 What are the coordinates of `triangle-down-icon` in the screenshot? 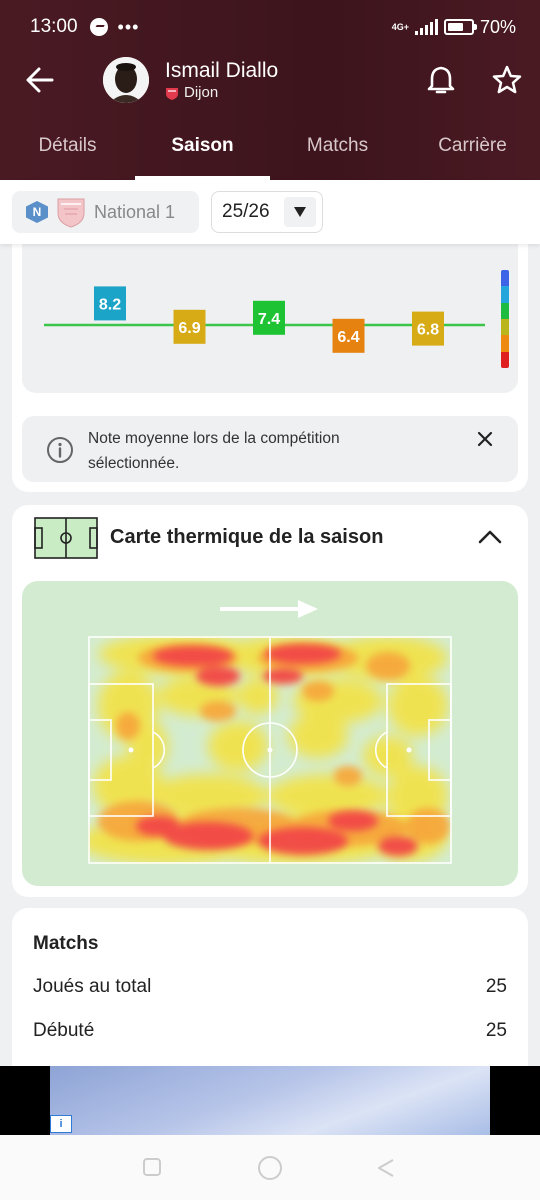 It's located at (300, 212).